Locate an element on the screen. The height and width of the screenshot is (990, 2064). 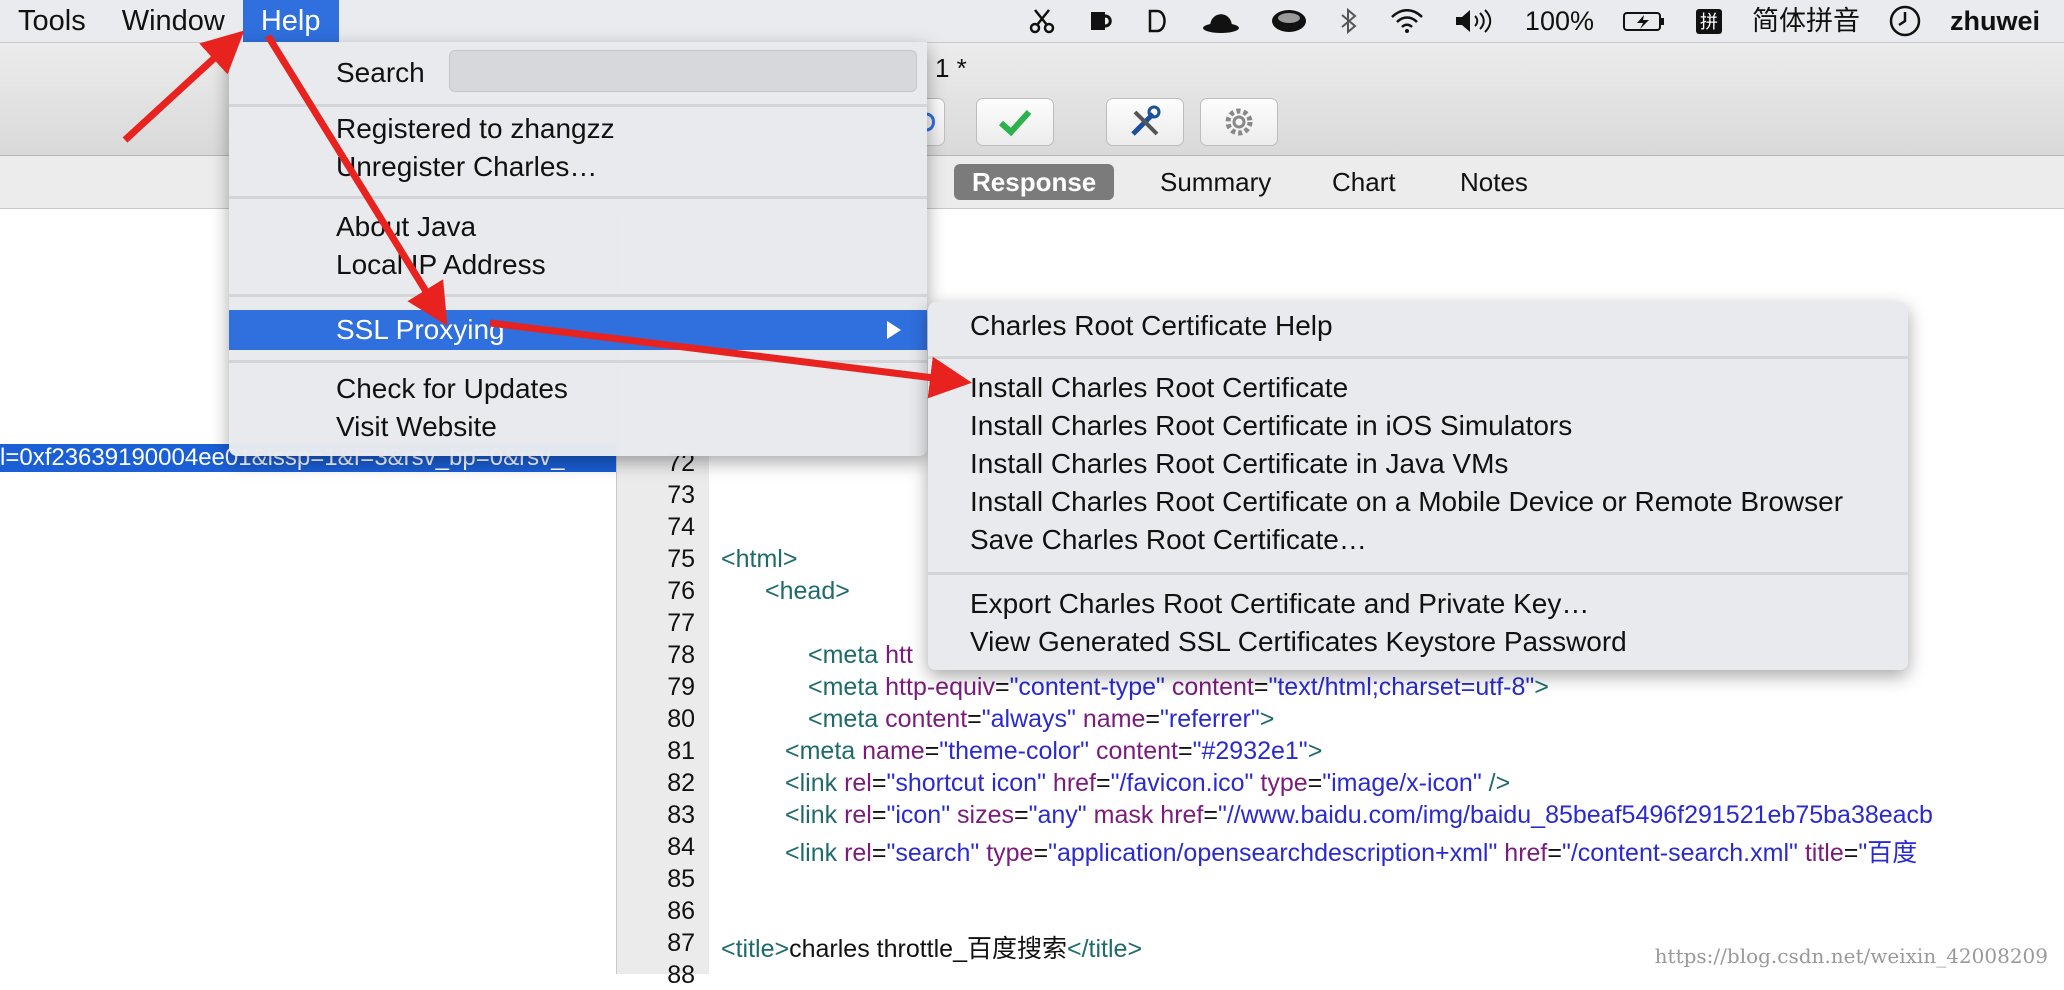
help-search-input is located at coordinates (683, 71).